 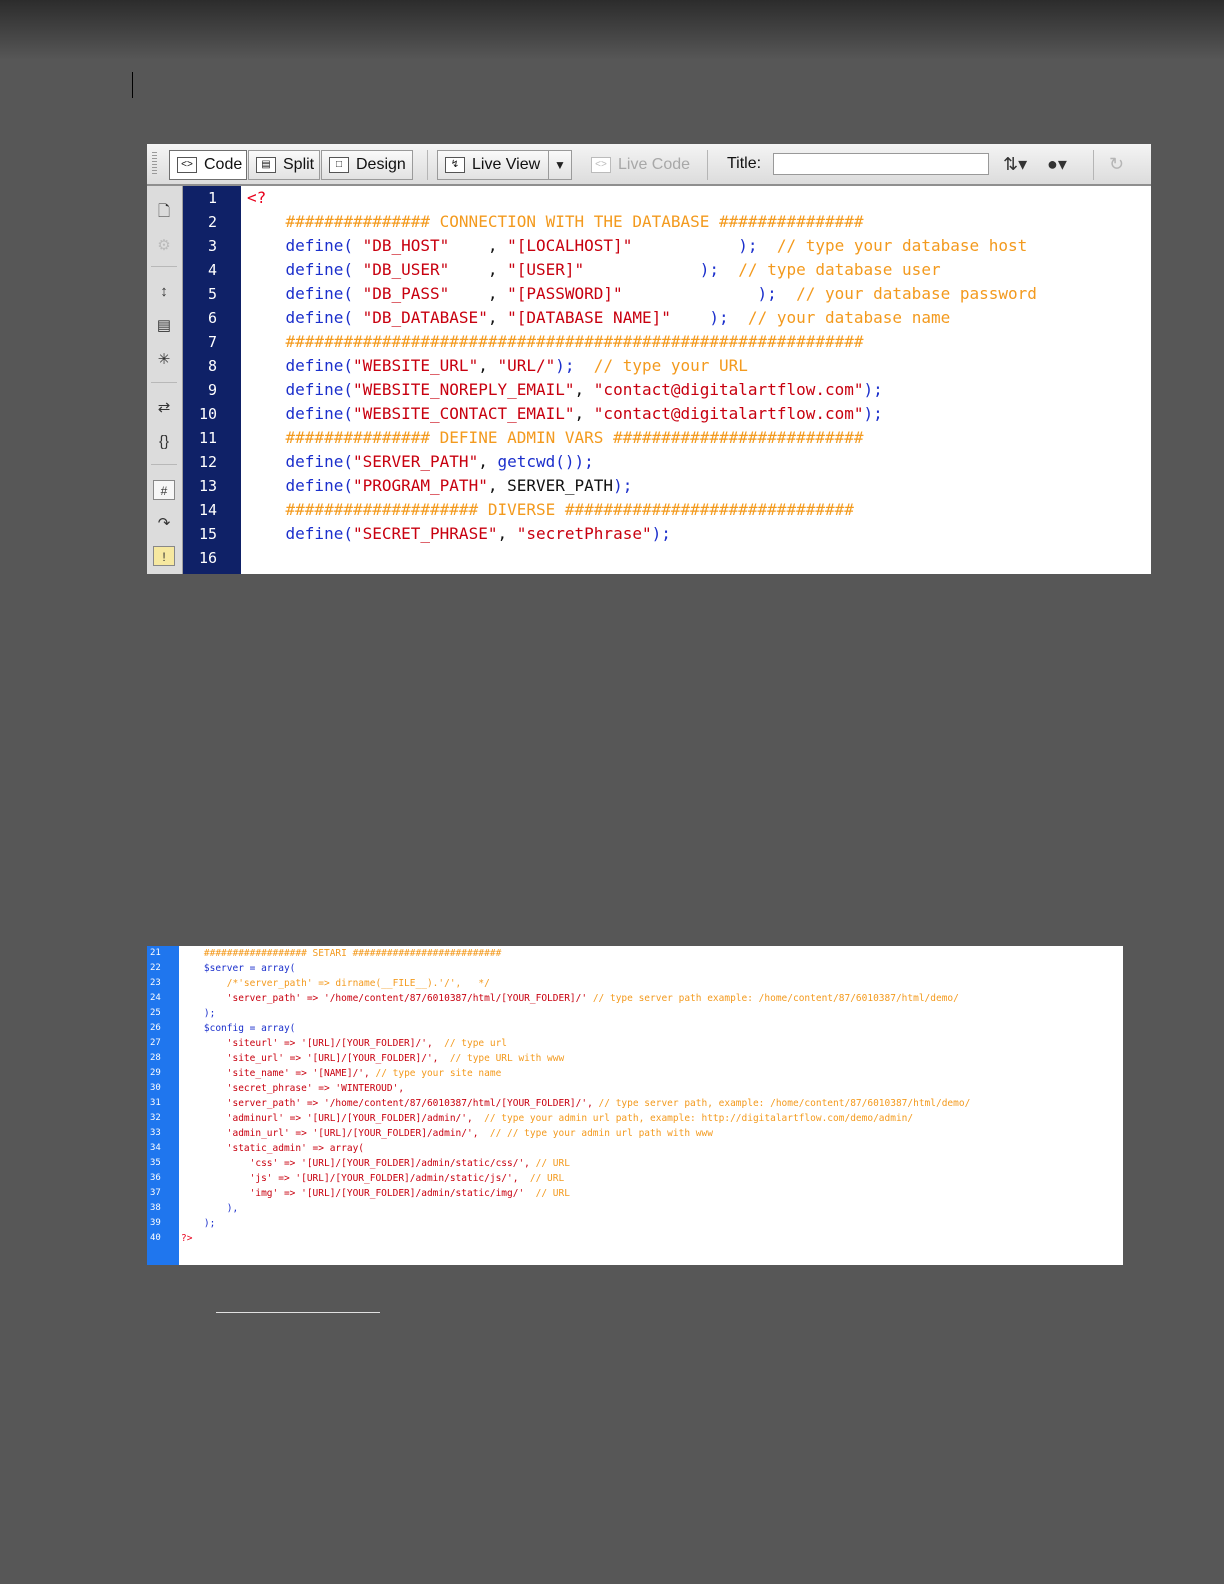 I want to click on code-token: "PROGRAM_PATH", so click(x=420, y=485).